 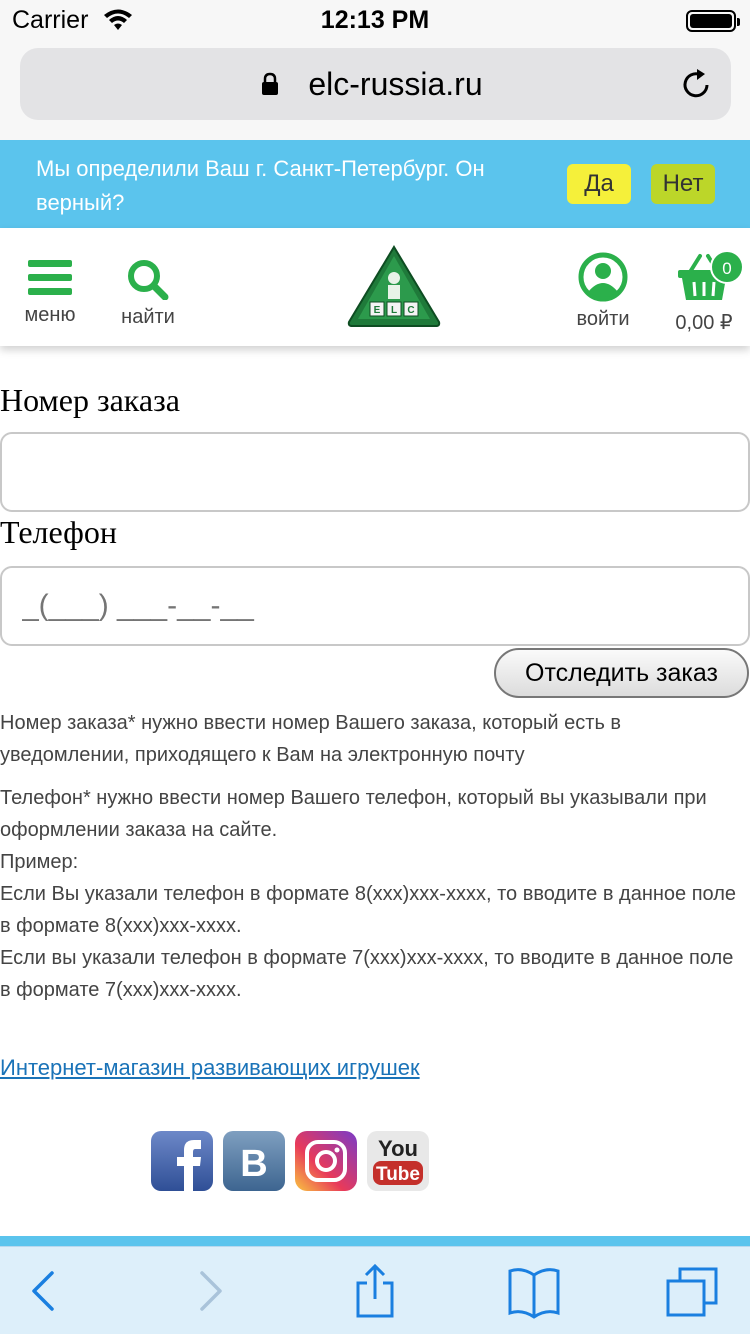 I want to click on menu-button: меню, so click(x=50, y=292).